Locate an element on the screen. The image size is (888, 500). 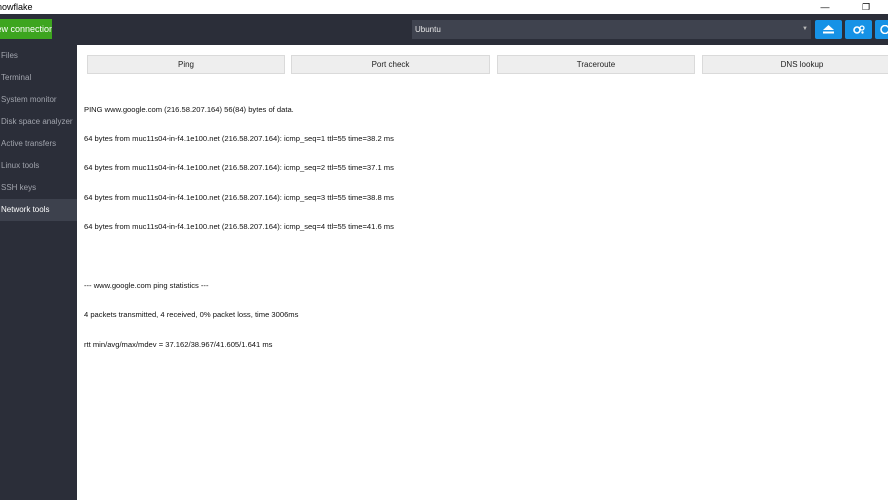
output-line: --- www.google.com ping statistics --- is located at coordinates (146, 285).